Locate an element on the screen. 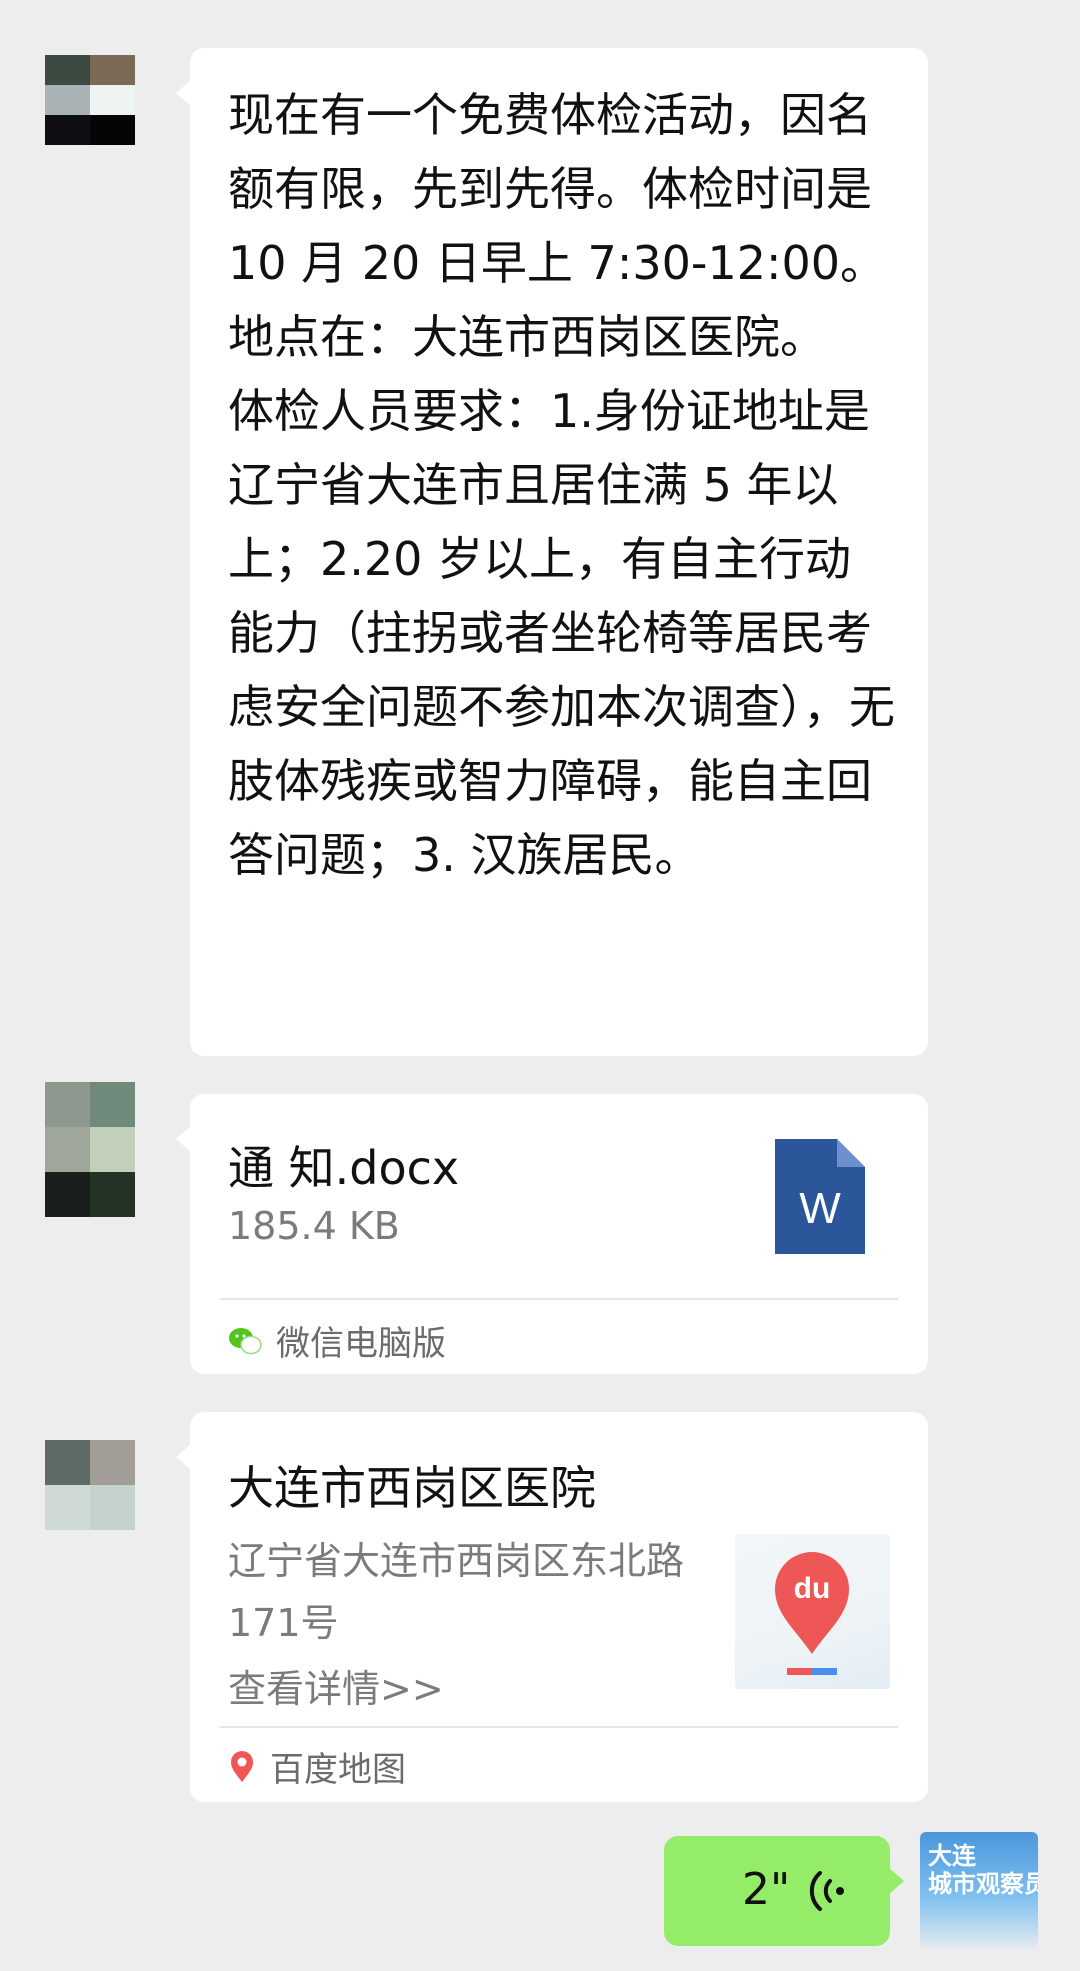 Image resolution: width=1080 pixels, height=1971 pixels. file-source: 微信电脑版 is located at coordinates (337, 1340).